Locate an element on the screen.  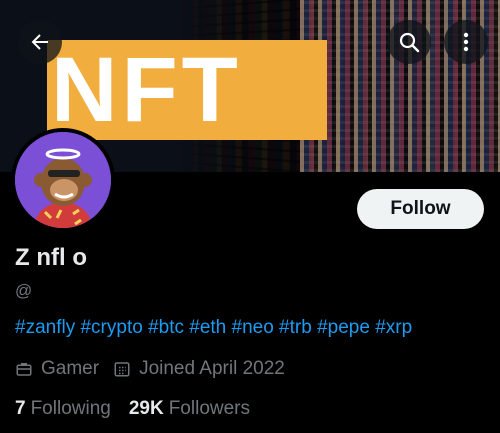
category-label: Gamer is located at coordinates (70, 368).